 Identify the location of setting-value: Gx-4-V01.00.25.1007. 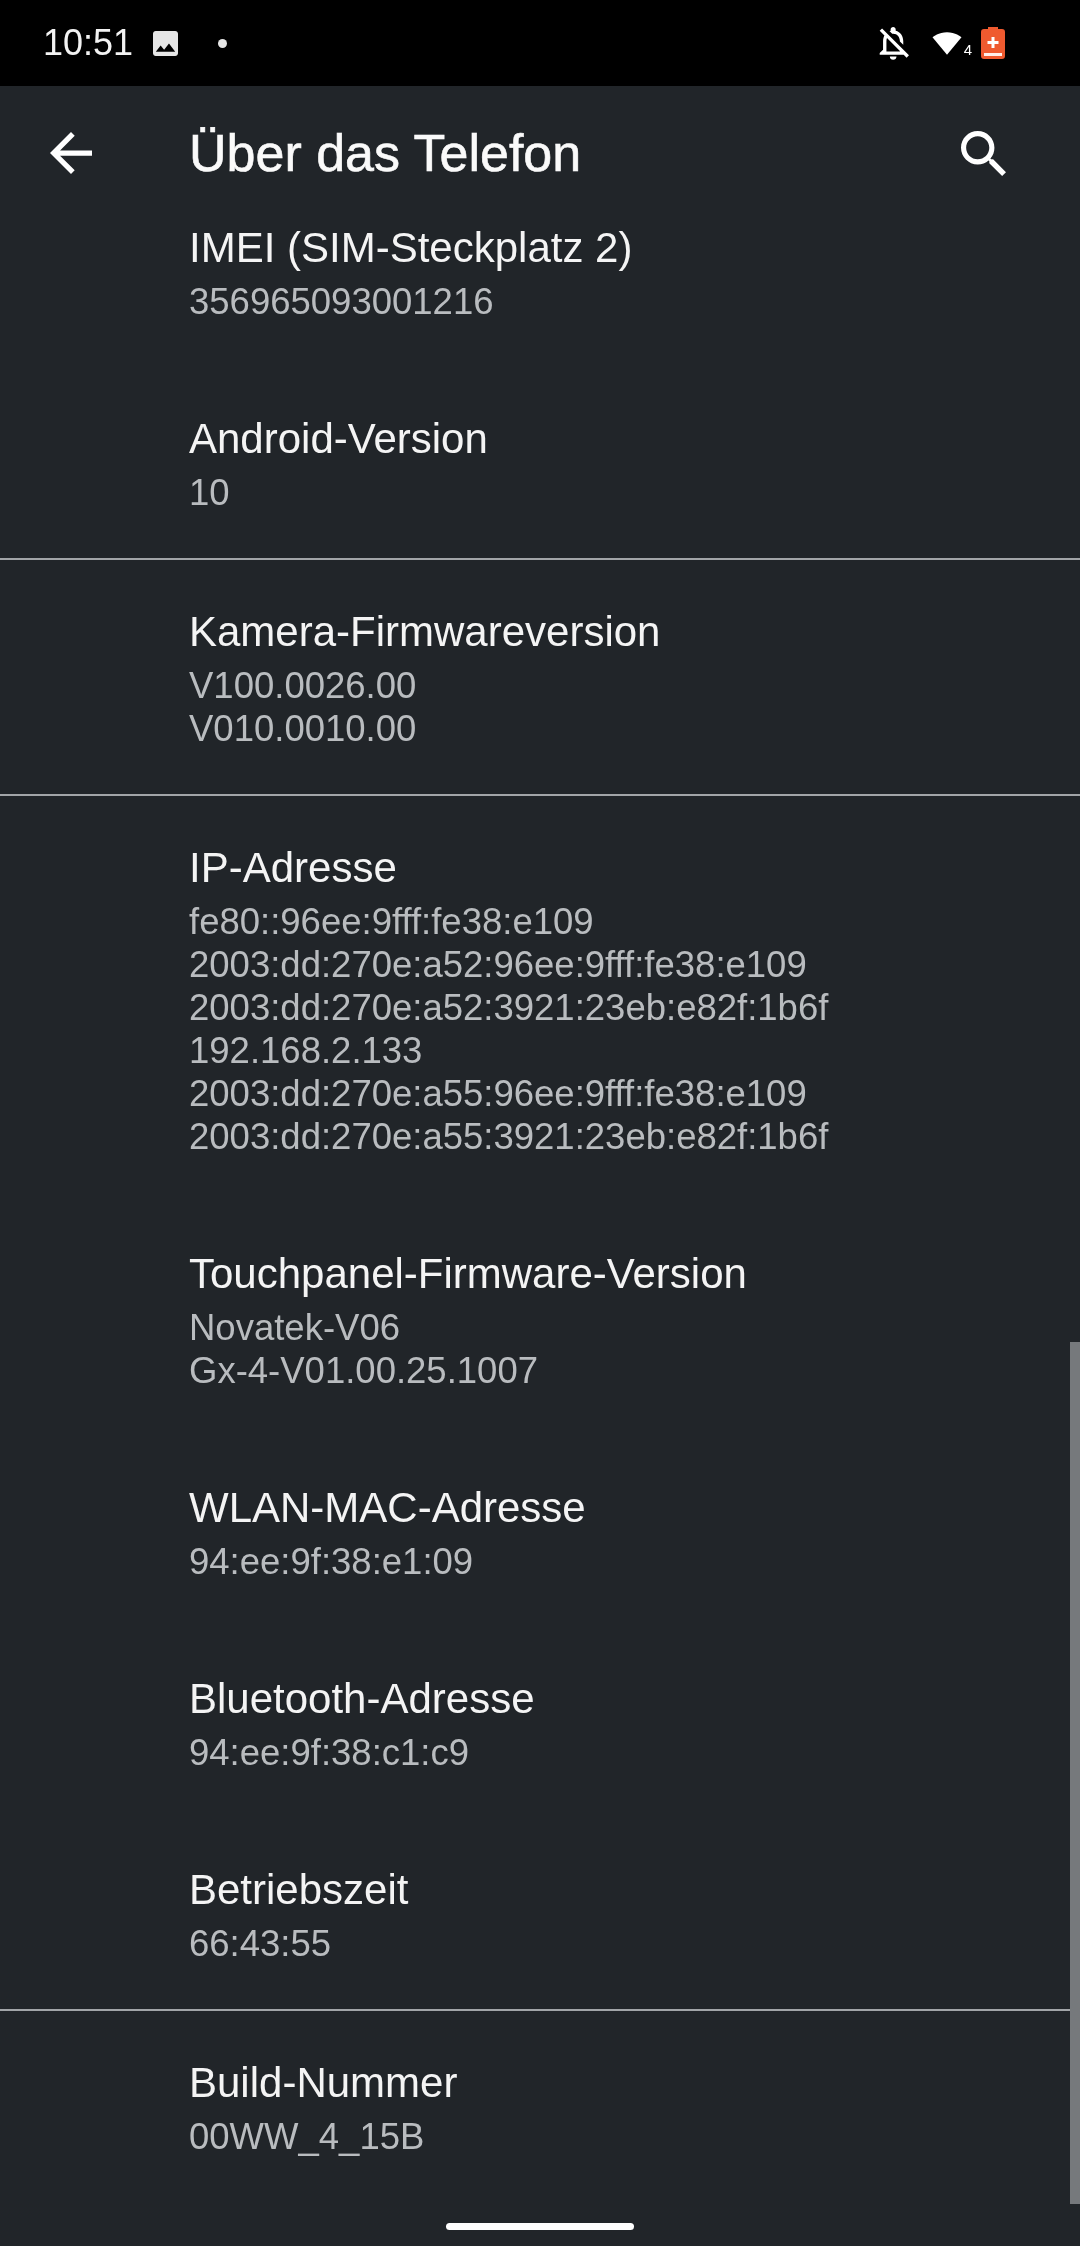
(363, 1370).